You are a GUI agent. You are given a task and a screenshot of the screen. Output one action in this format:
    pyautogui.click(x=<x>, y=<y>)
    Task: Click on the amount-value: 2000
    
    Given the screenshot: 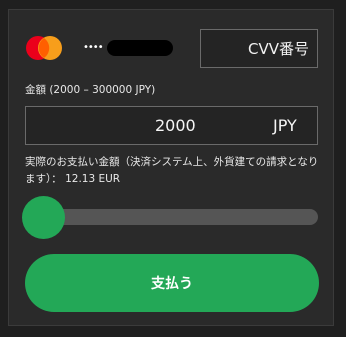 What is the action you would take?
    pyautogui.click(x=175, y=125)
    